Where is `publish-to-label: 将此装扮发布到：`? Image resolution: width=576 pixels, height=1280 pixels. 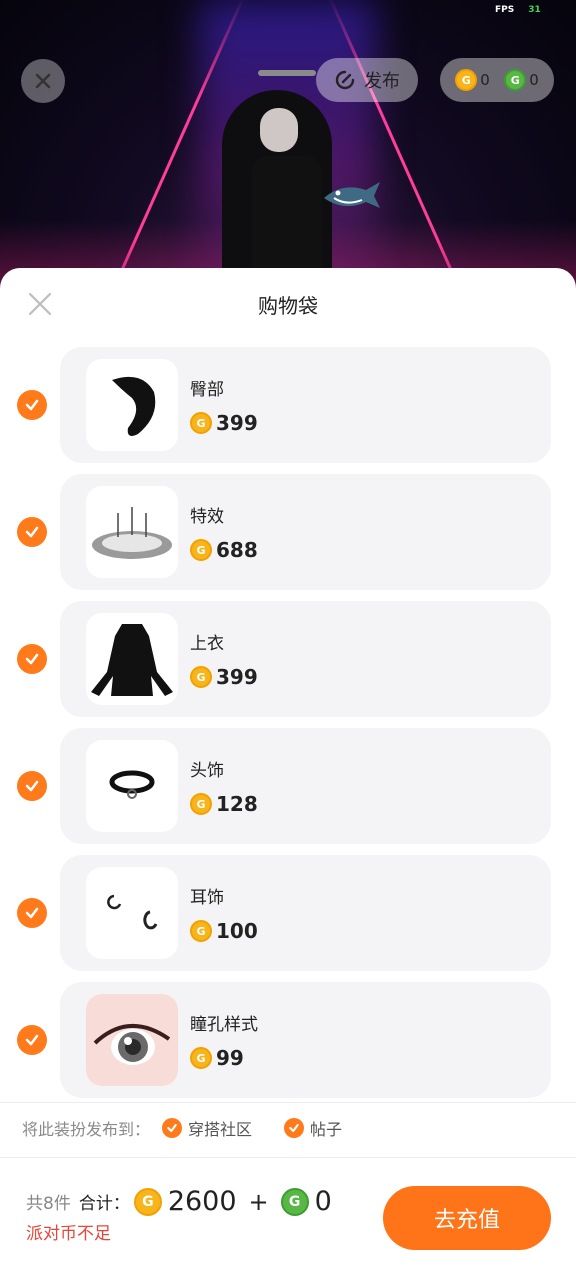 publish-to-label: 将此装扮发布到： is located at coordinates (86, 1129).